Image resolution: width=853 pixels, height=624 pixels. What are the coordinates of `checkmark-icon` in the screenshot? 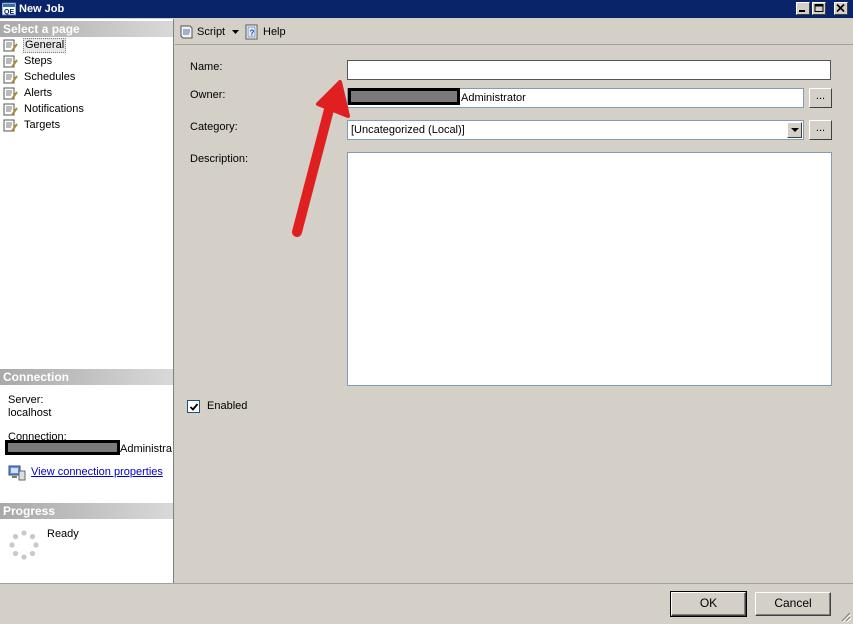 It's located at (194, 407).